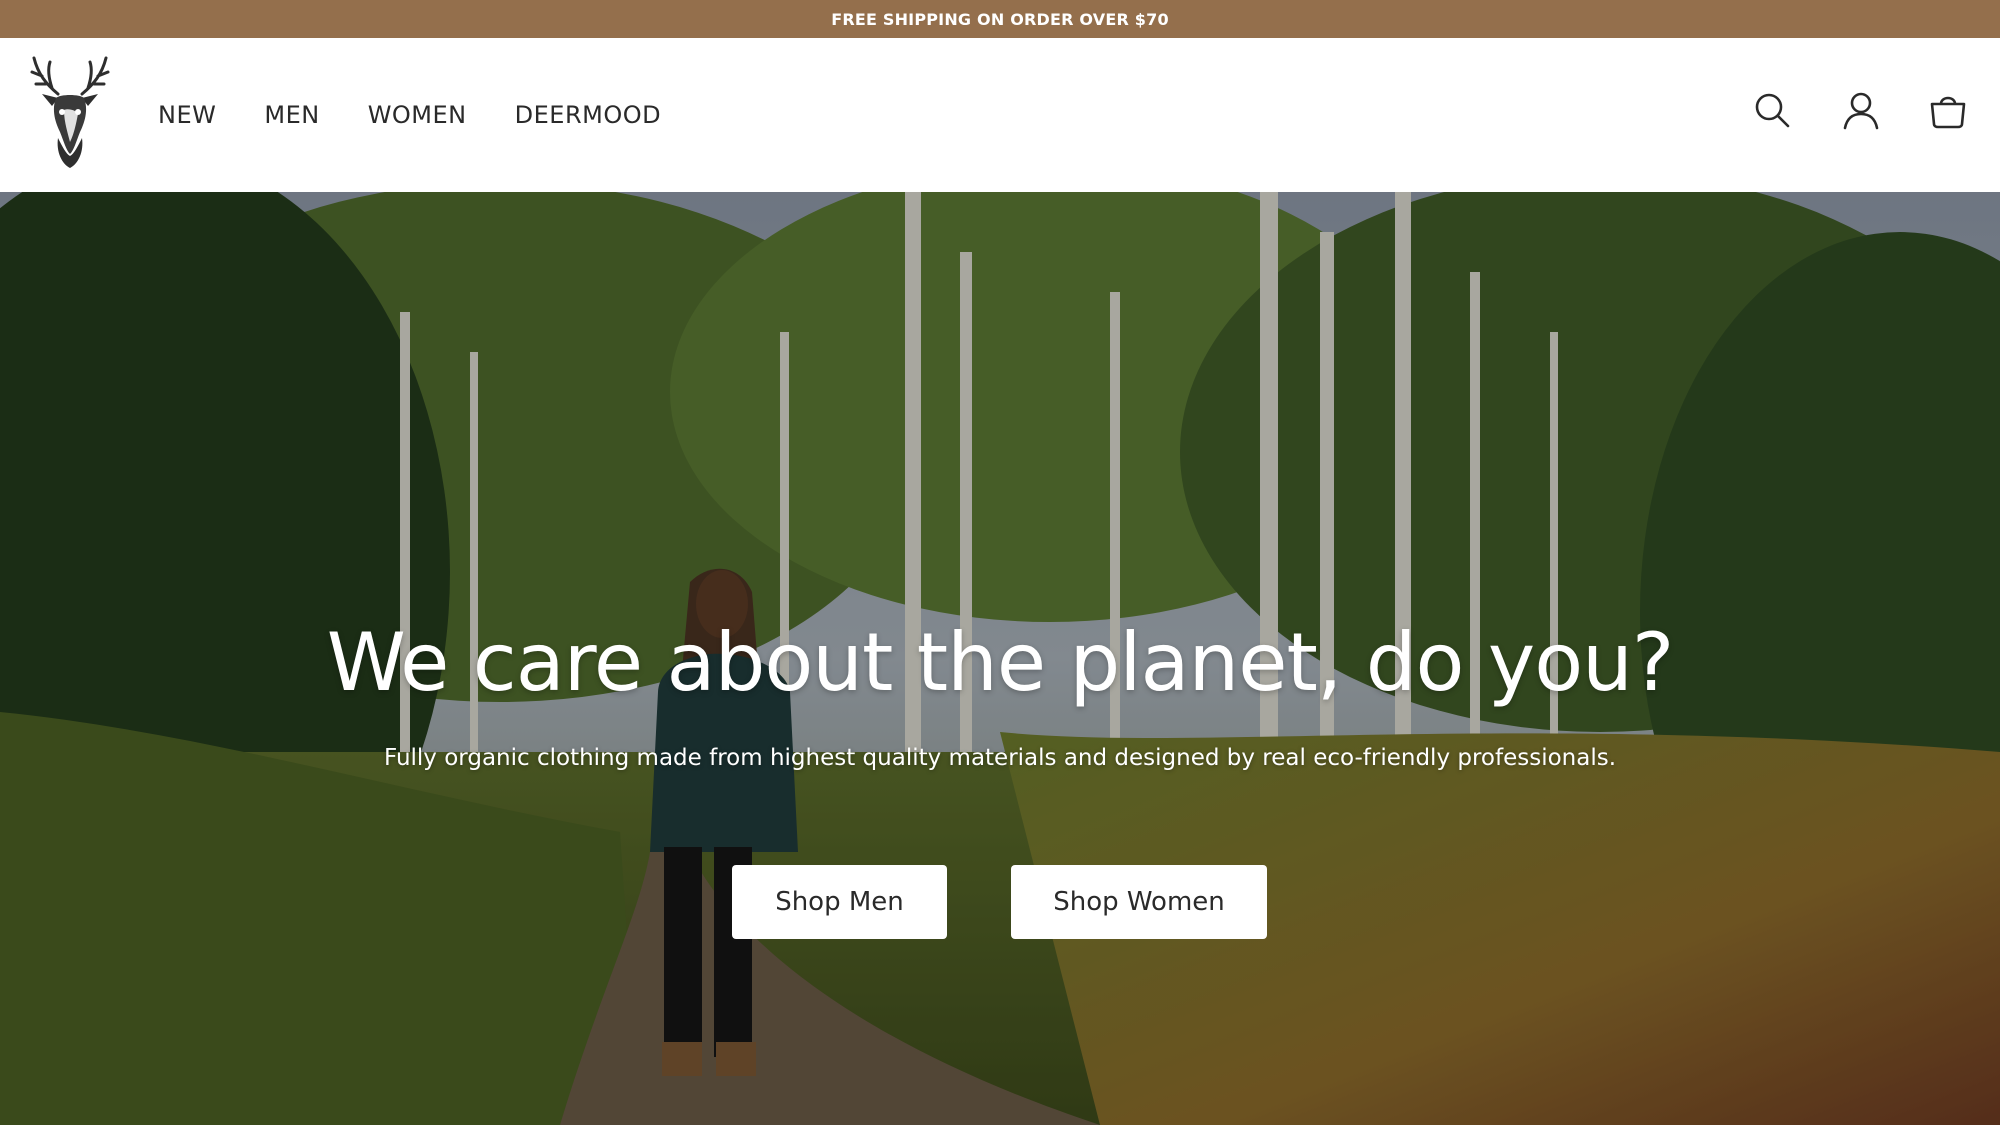  I want to click on shop-men-button: Shop Men, so click(839, 902).